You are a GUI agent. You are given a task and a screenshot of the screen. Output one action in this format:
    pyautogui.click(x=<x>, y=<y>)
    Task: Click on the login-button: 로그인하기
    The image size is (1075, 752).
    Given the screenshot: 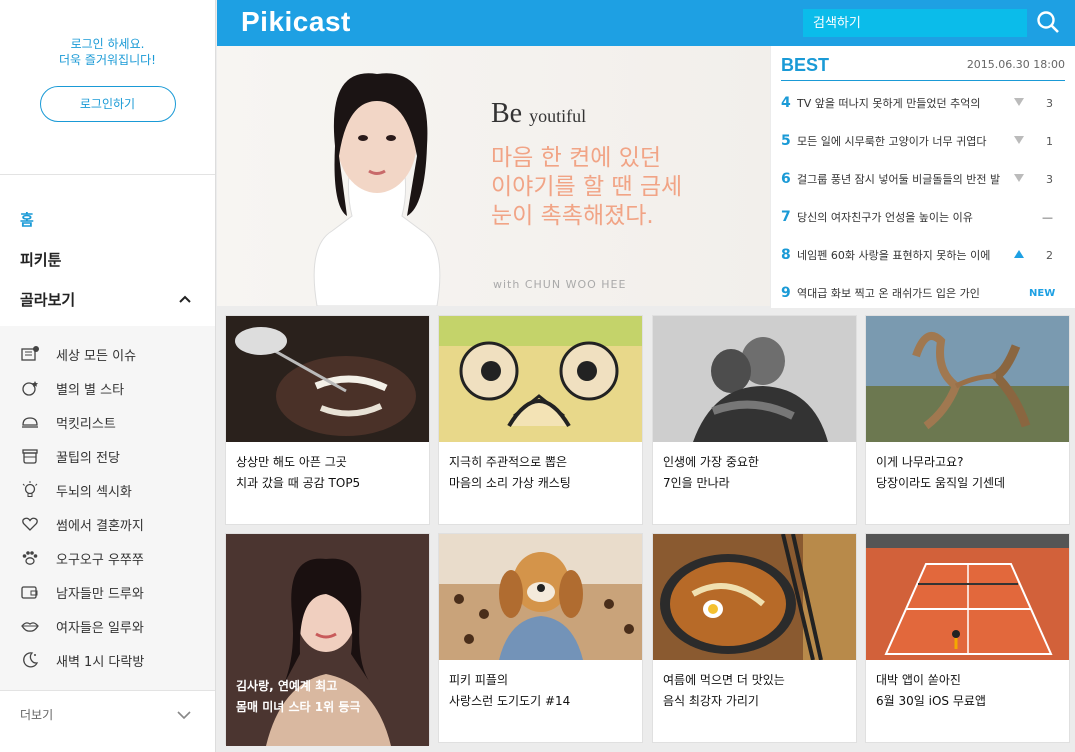 What is the action you would take?
    pyautogui.click(x=107, y=104)
    